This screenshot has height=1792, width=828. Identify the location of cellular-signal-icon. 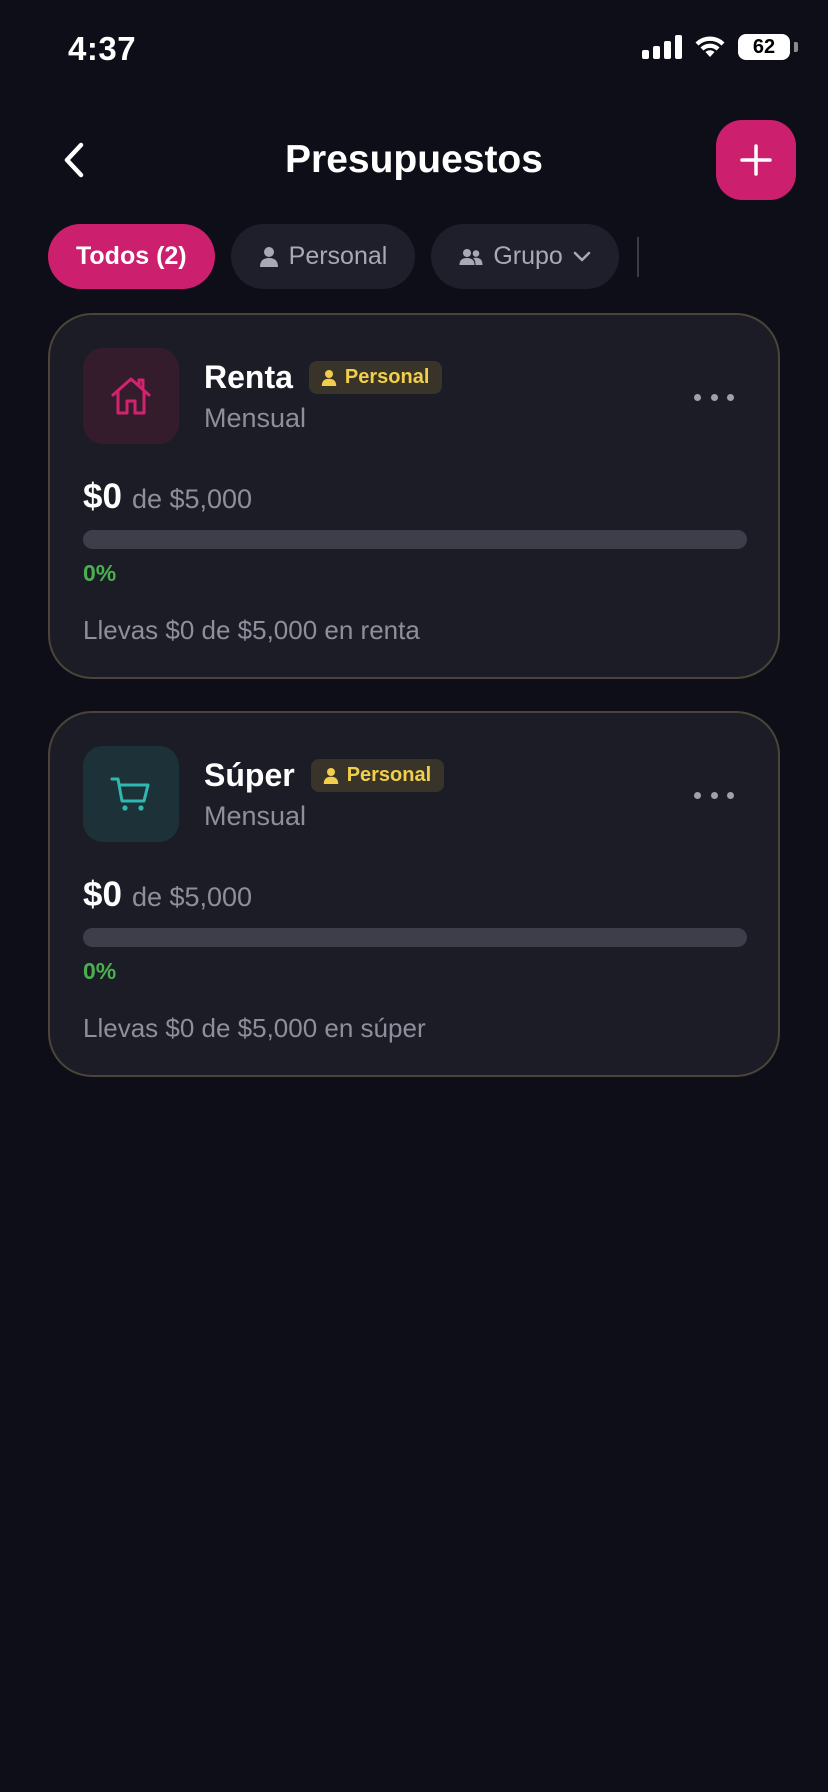
(662, 47).